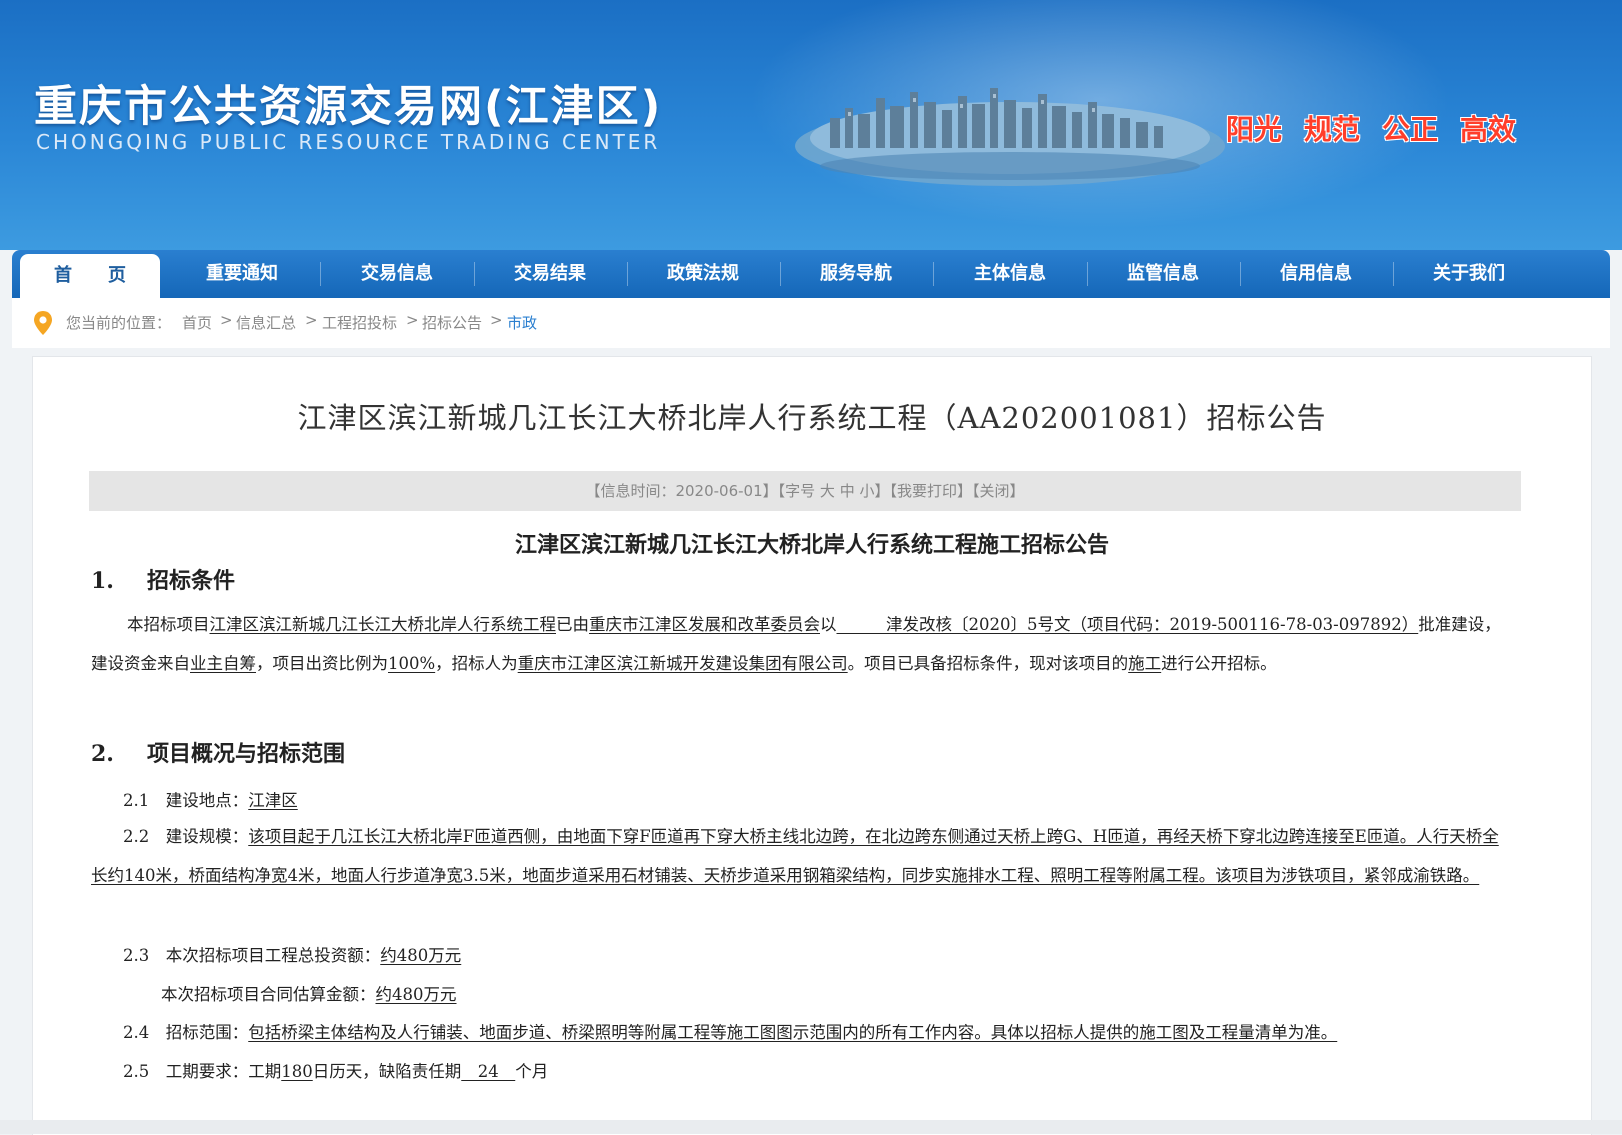 This screenshot has width=1622, height=1135. What do you see at coordinates (273, 800) in the screenshot?
I see `construction-site: 江津区` at bounding box center [273, 800].